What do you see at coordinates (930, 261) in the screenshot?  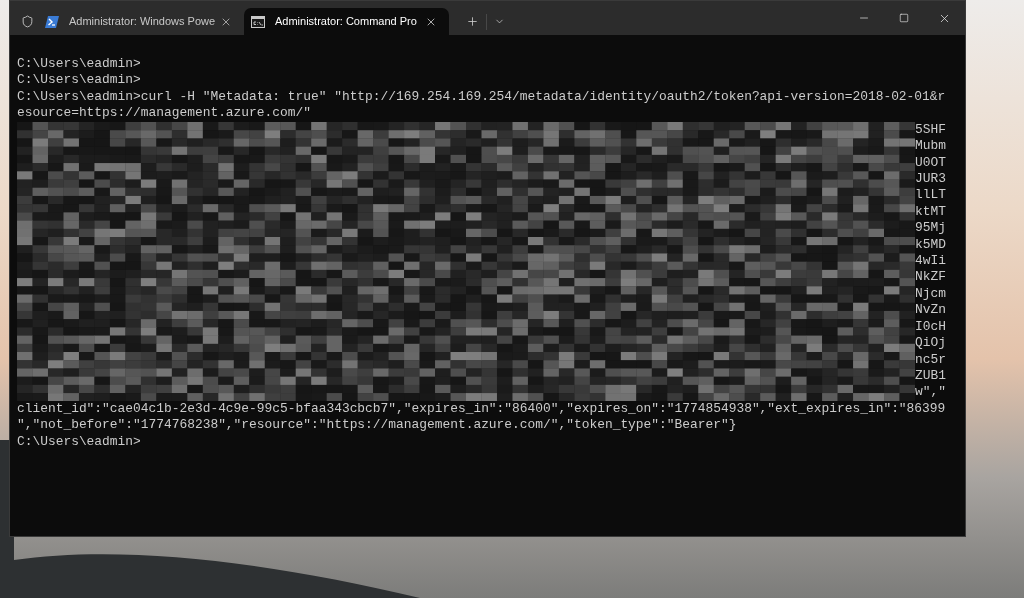 I see `terminal-text: 4wIi` at bounding box center [930, 261].